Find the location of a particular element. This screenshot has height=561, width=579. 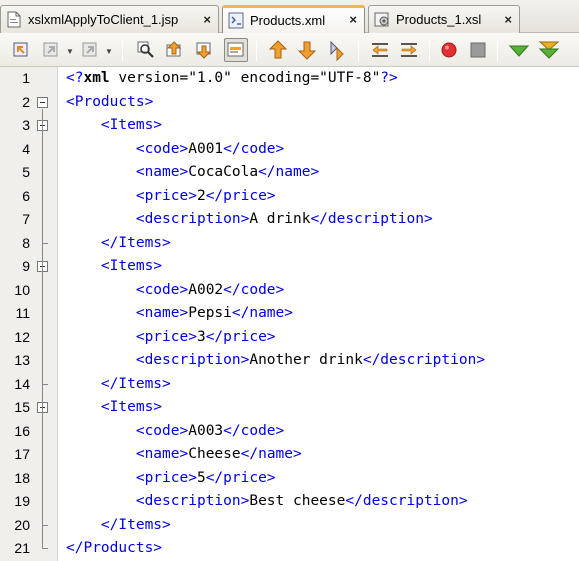

code-line: 5 <name>CocaCola</name> is located at coordinates (289, 173).